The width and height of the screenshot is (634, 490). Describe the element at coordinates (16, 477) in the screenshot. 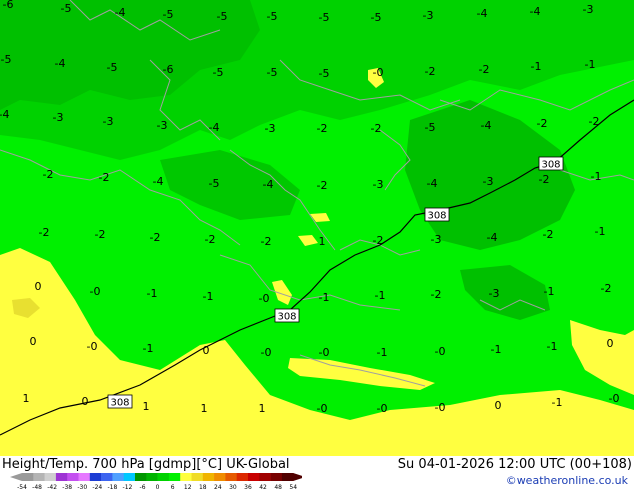

I see `legend-arrow-left` at that location.